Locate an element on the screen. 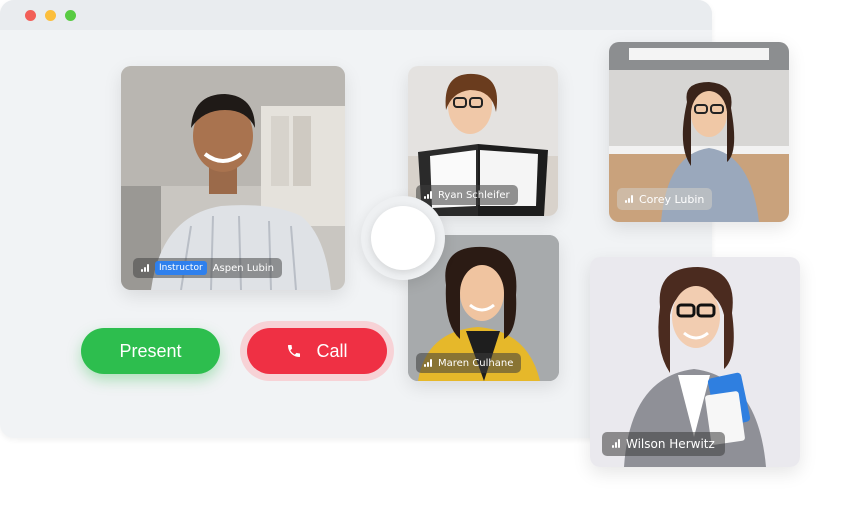 This screenshot has height=523, width=855. participant-name: Ryan Schleifer is located at coordinates (474, 195).